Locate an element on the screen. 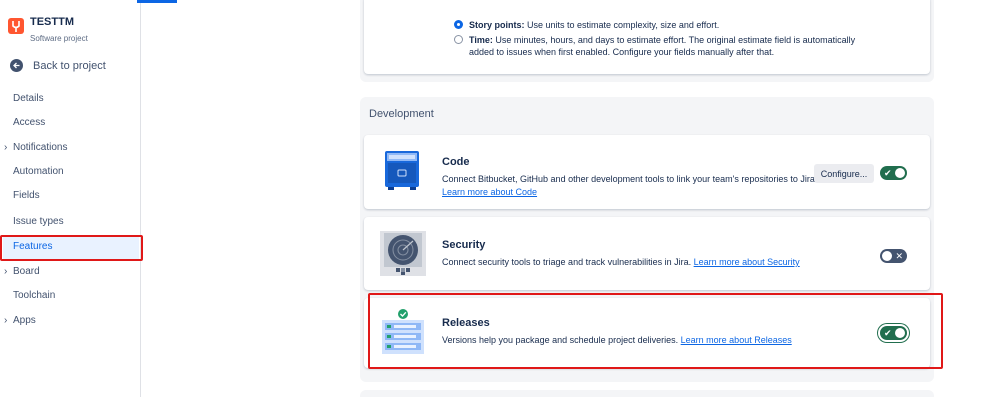 The width and height of the screenshot is (999, 397). code-drawer-icon is located at coordinates (402, 170).